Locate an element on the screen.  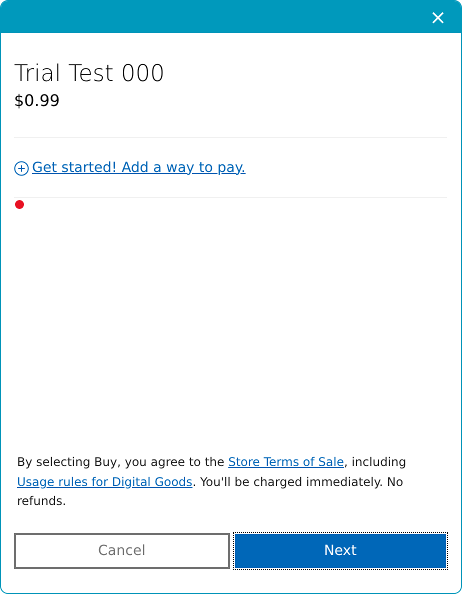
plus-circle-icon is located at coordinates (21, 168).